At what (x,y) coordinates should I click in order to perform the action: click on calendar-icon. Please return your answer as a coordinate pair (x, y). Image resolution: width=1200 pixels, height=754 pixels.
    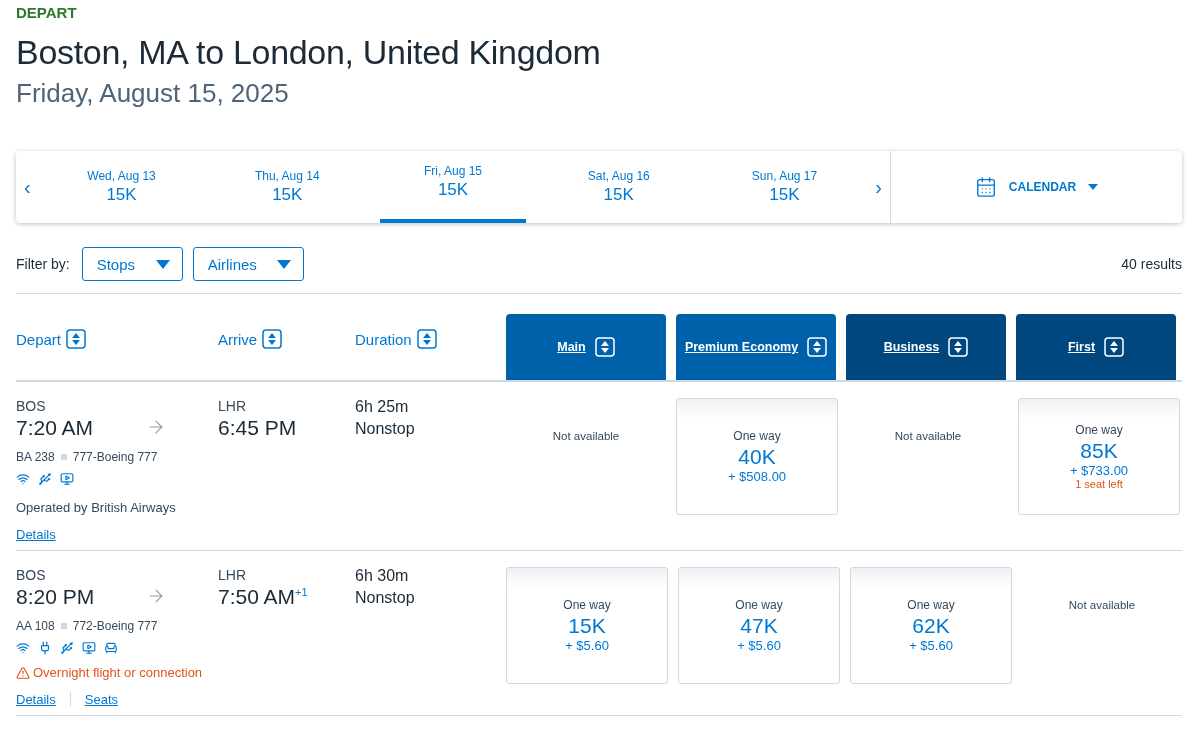
    Looking at the image, I should click on (985, 187).